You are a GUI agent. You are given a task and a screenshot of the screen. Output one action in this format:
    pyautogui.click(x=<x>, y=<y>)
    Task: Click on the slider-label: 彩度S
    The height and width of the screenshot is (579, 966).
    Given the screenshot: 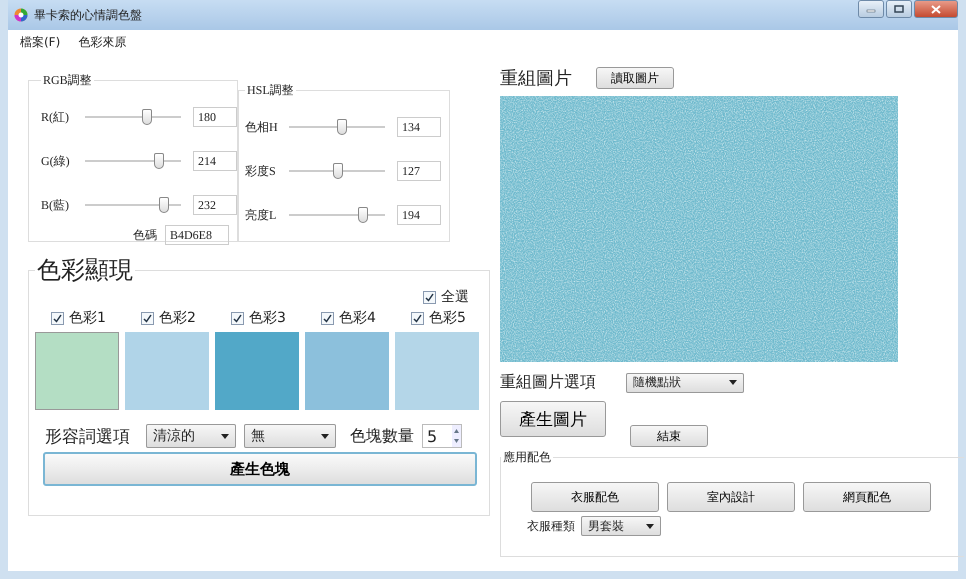 What is the action you would take?
    pyautogui.click(x=261, y=171)
    